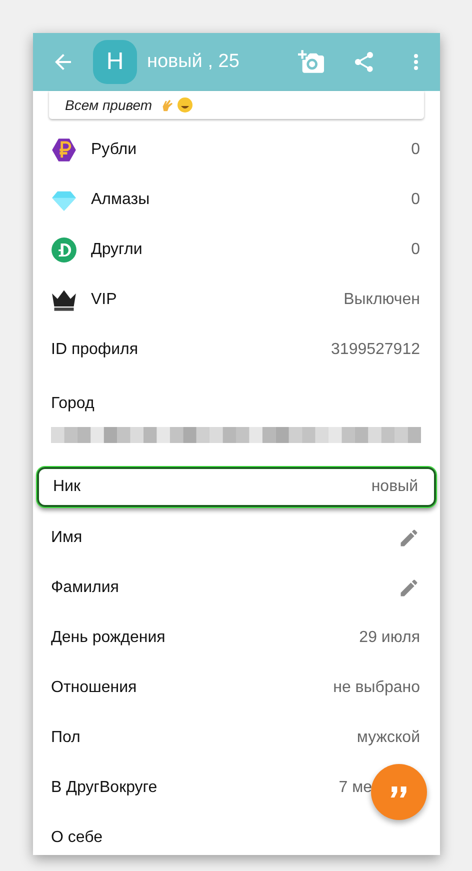 The height and width of the screenshot is (871, 472). Describe the element at coordinates (236, 688) in the screenshot. I see `profile-row: Отношения не выбрано` at that location.